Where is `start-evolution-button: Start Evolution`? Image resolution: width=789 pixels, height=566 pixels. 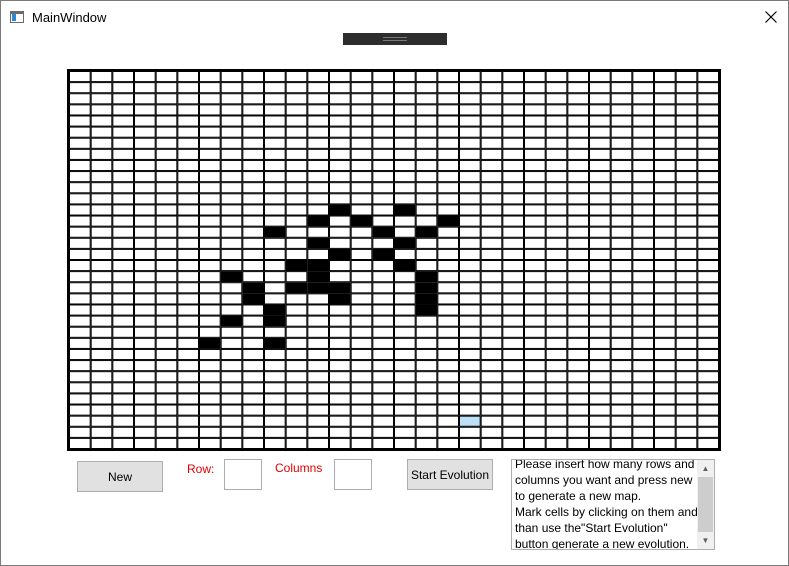
start-evolution-button: Start Evolution is located at coordinates (450, 474).